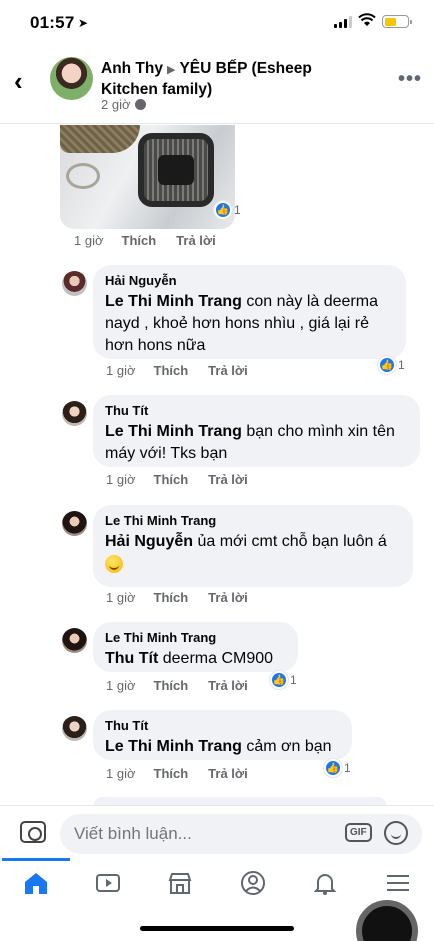 Image resolution: width=434 pixels, height=941 pixels. Describe the element at coordinates (147, 177) in the screenshot. I see `comment-photo` at that location.